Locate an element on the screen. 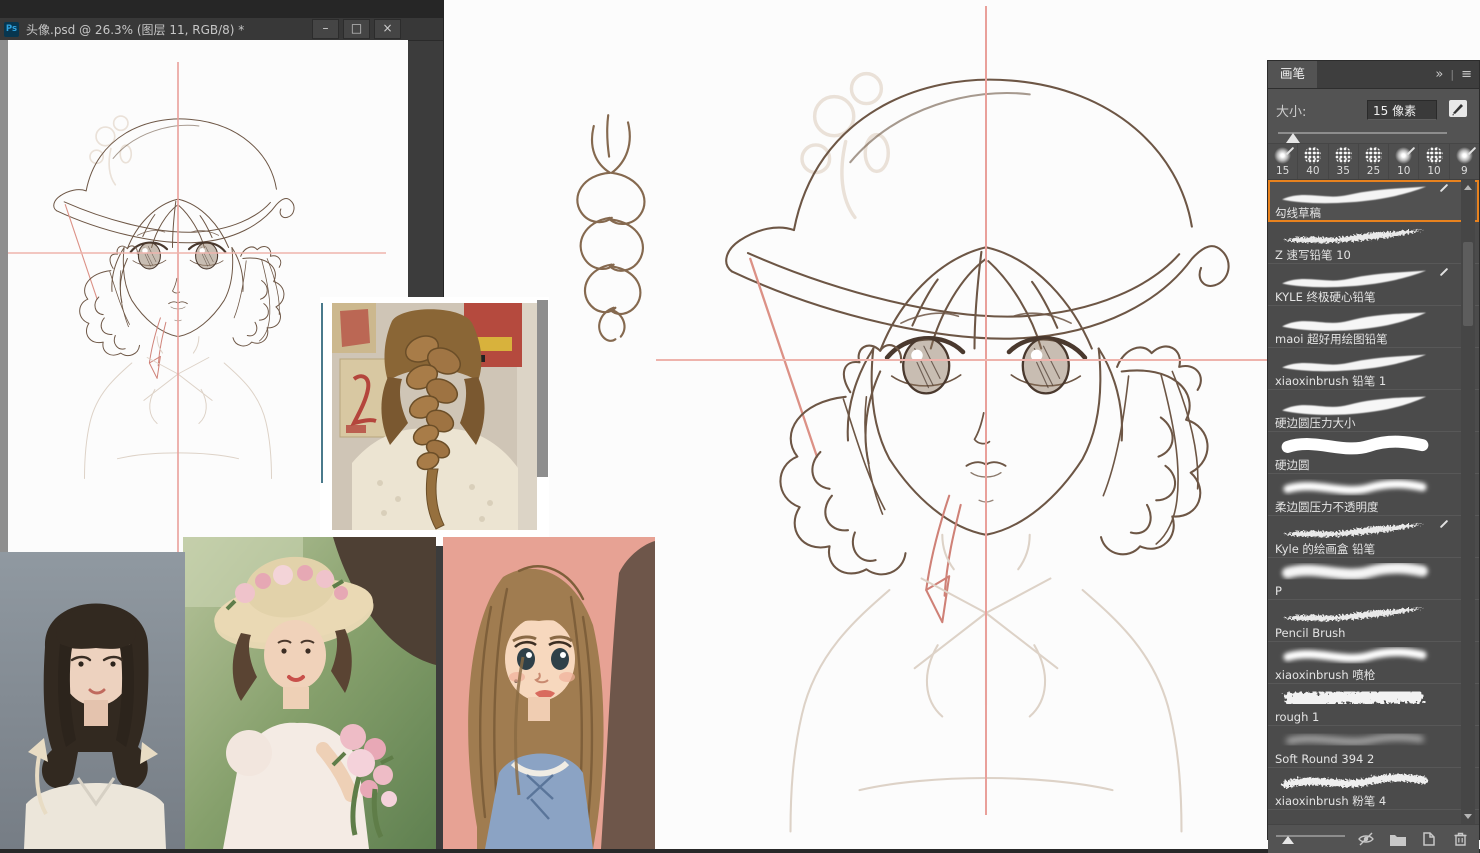 The image size is (1480, 853). brush-name-label: 硬边圆 is located at coordinates (1292, 465).